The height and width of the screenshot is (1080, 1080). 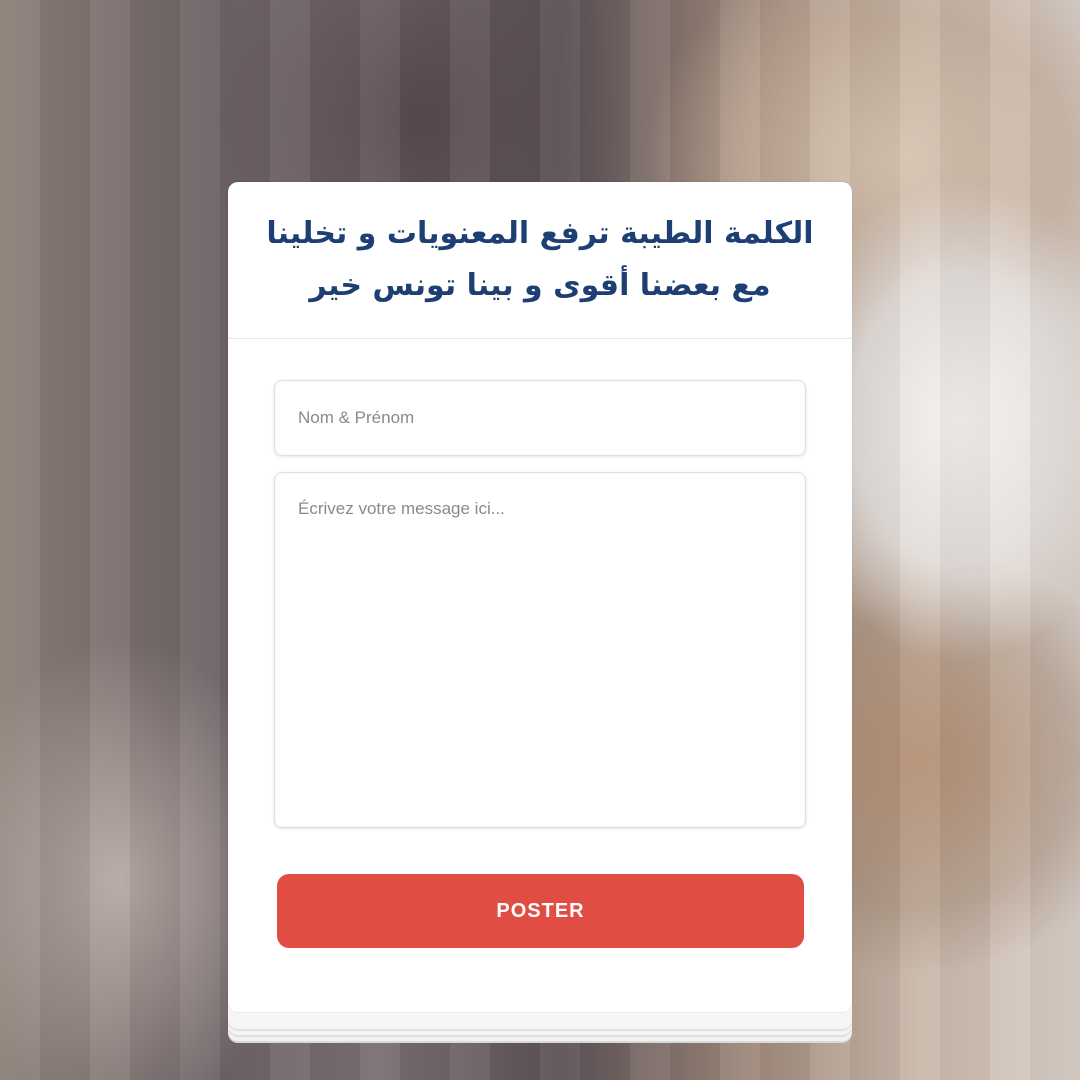 I want to click on name-input, so click(x=540, y=418).